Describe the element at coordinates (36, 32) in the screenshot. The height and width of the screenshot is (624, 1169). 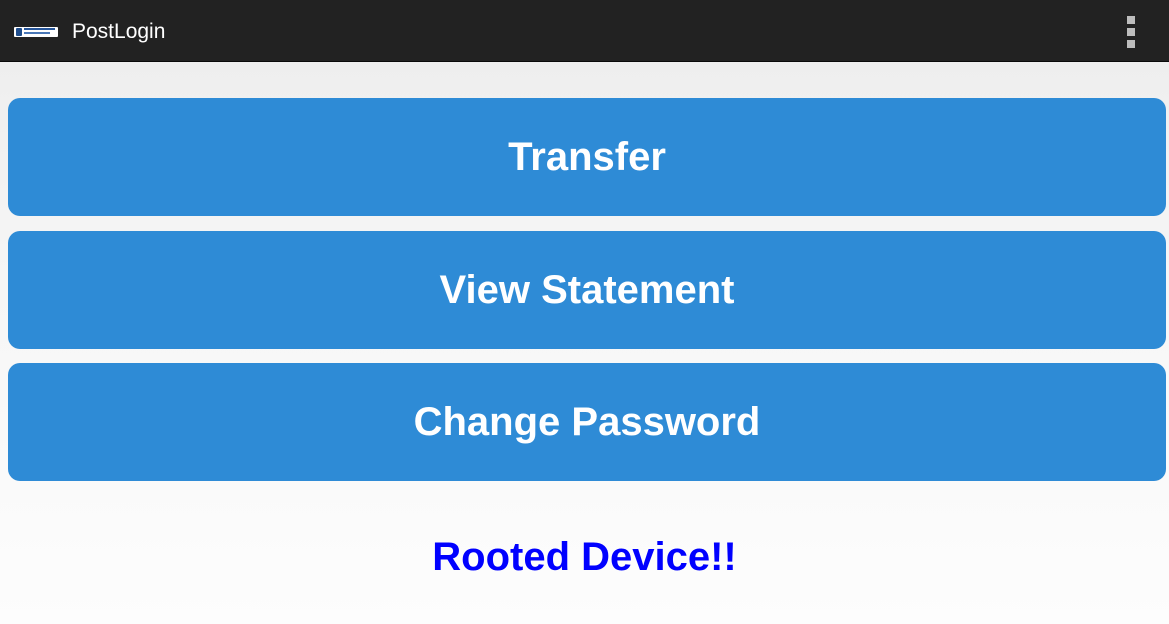
I see `bank-logo-icon` at that location.